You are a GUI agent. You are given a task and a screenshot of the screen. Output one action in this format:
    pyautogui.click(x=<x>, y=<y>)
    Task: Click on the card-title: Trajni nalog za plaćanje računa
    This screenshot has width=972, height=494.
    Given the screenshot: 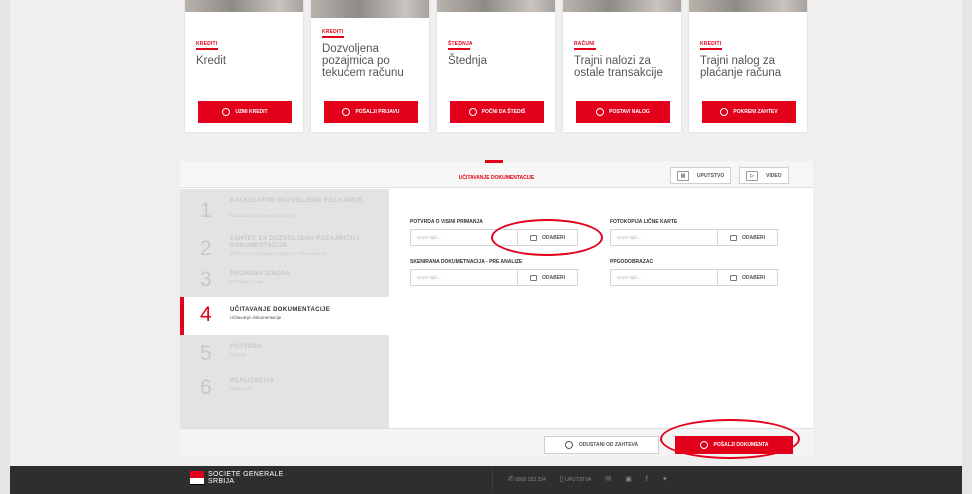 What is the action you would take?
    pyautogui.click(x=741, y=67)
    